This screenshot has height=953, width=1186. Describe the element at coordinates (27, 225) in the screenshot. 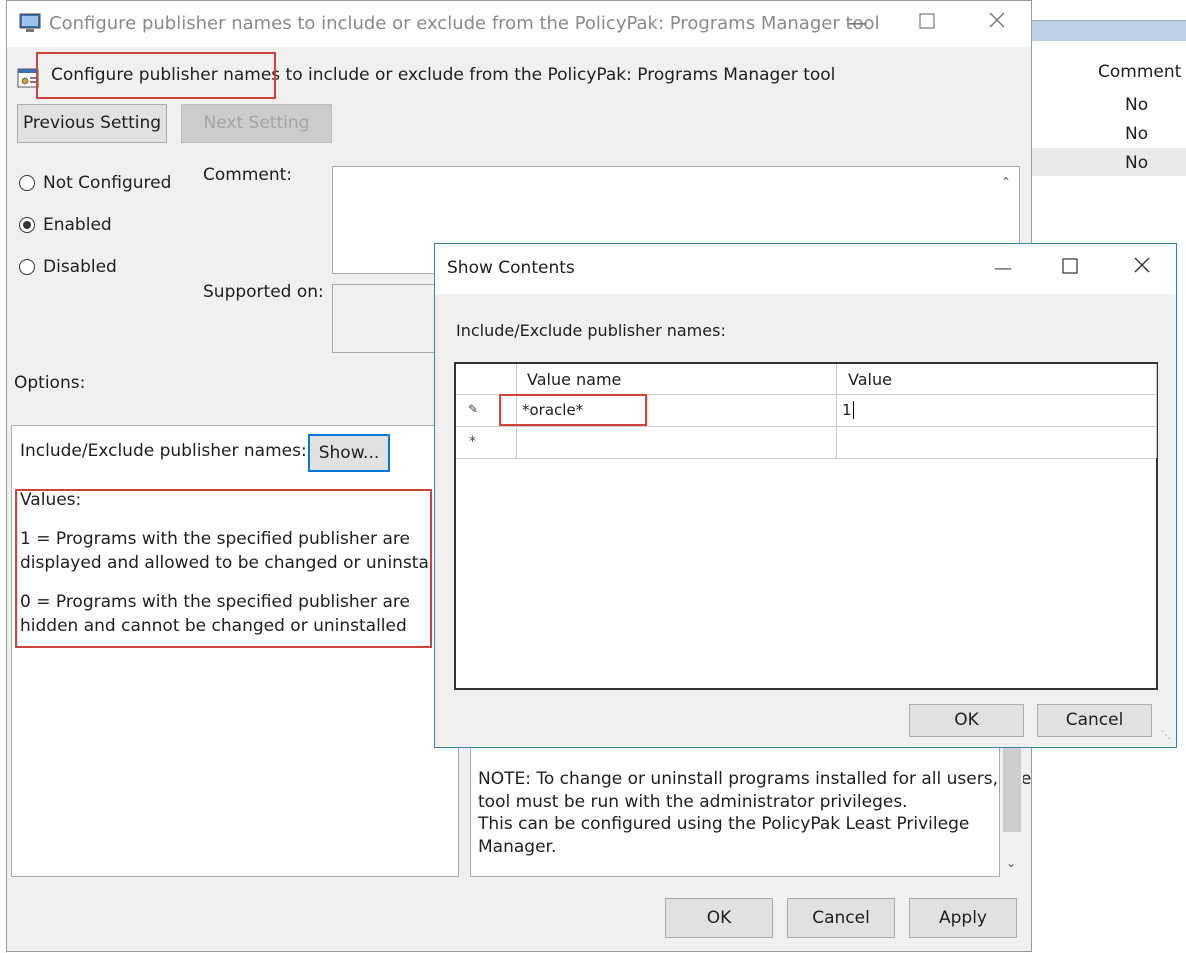

I see `radio-circle-enabled` at that location.